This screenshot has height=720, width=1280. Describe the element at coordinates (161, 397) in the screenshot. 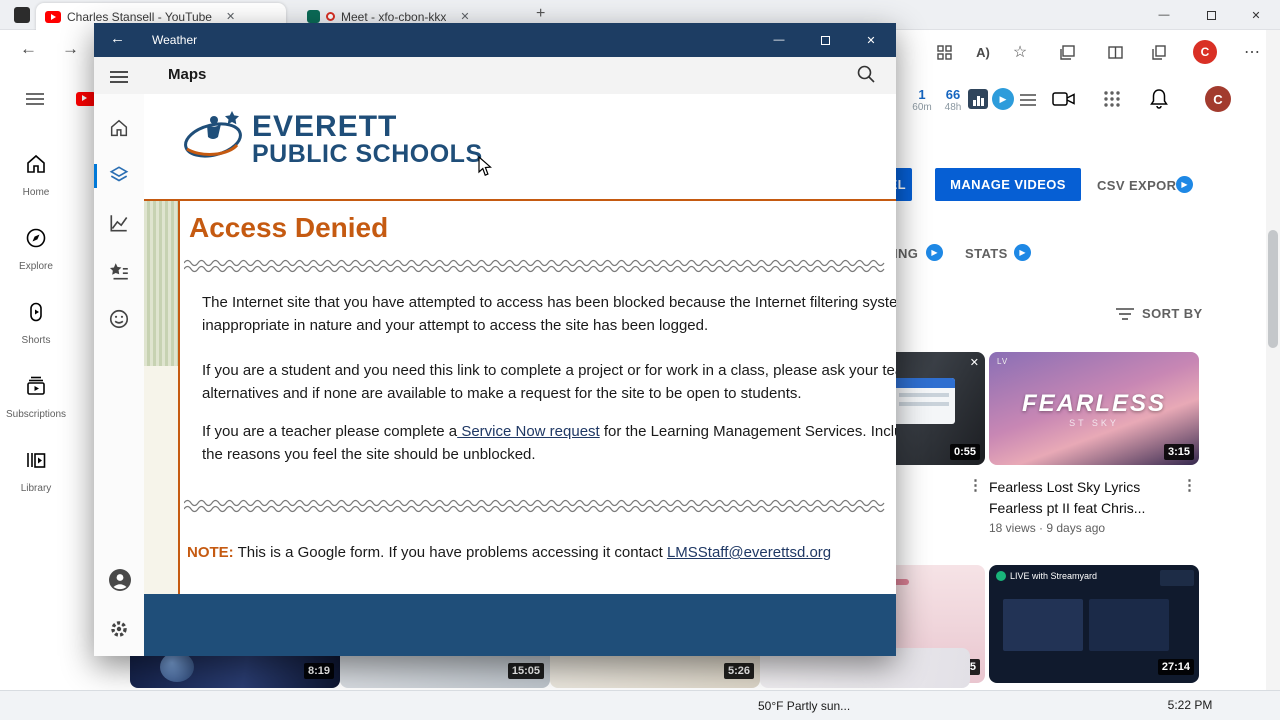

I see `page-edge-texture` at that location.